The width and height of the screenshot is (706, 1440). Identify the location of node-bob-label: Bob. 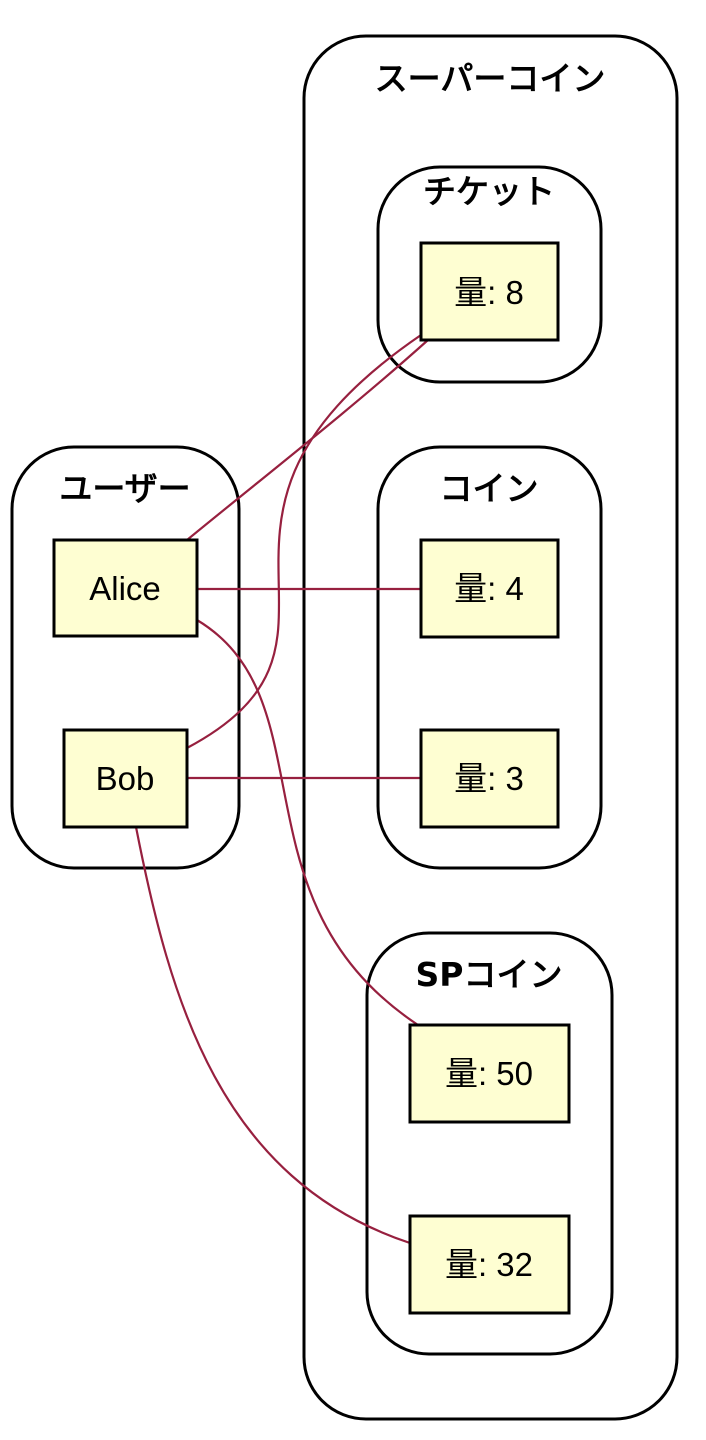
(125, 778).